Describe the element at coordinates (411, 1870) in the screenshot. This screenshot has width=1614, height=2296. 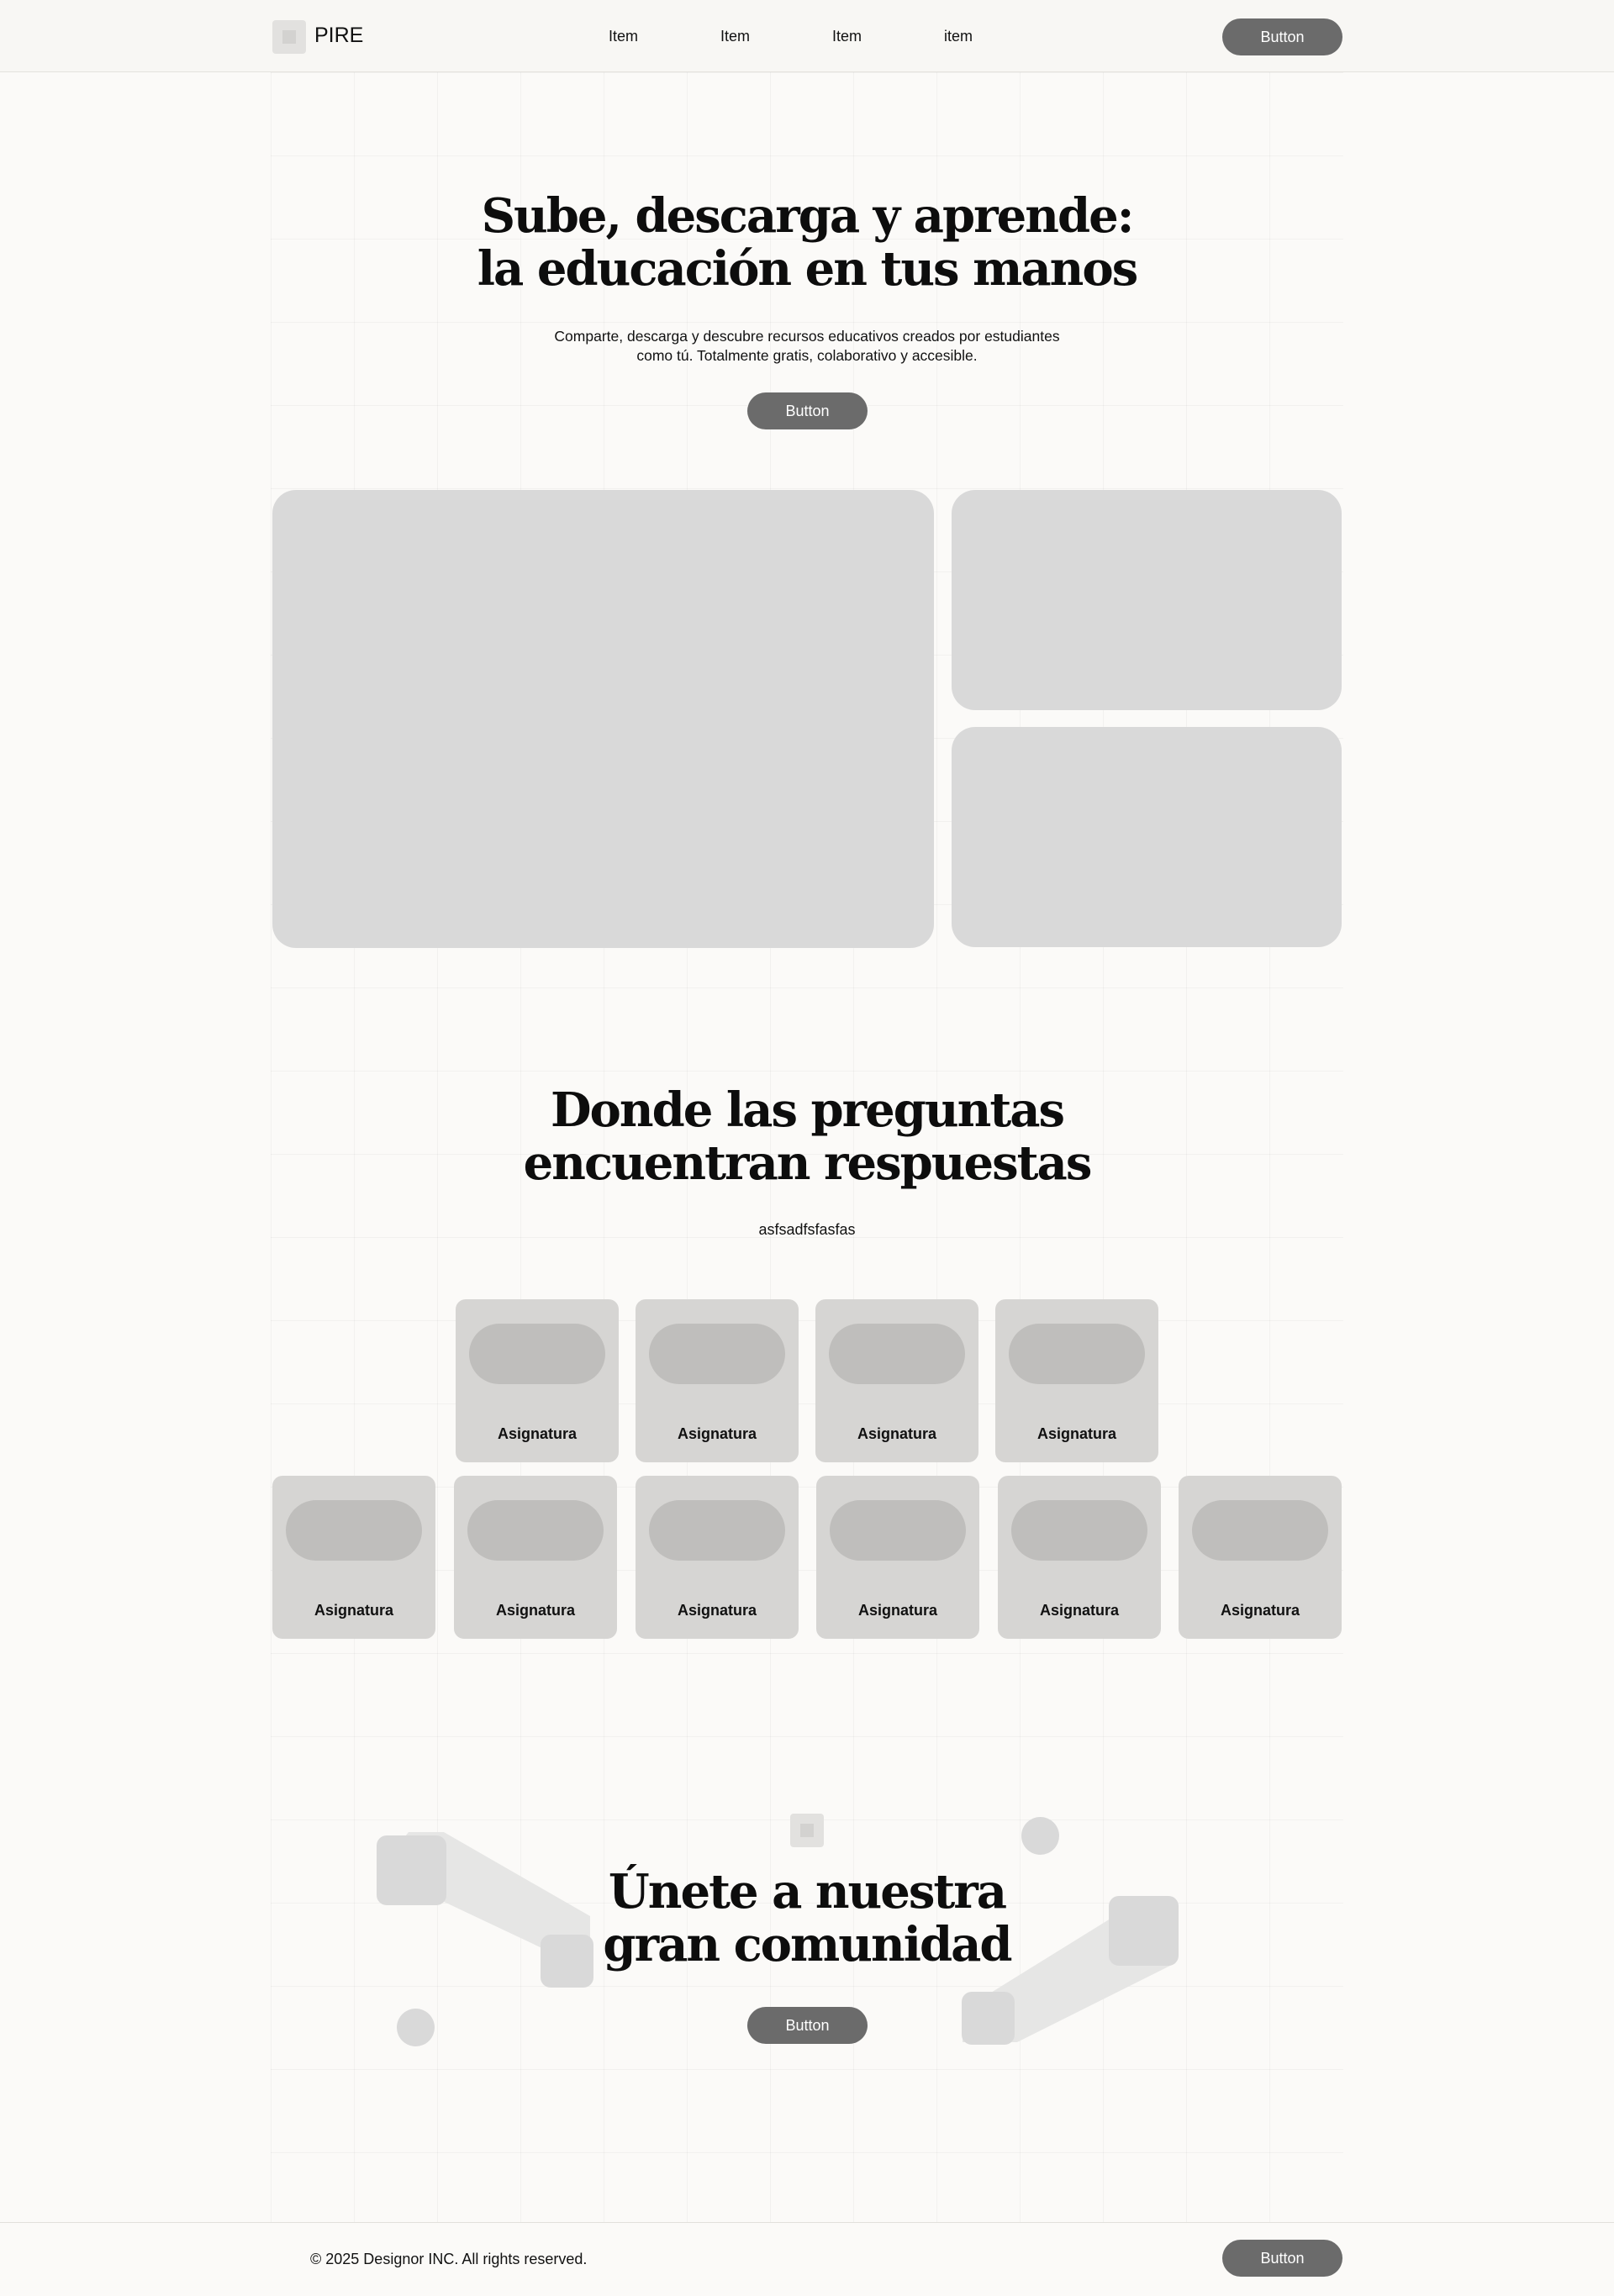
I see `square-decoration-left-large` at that location.